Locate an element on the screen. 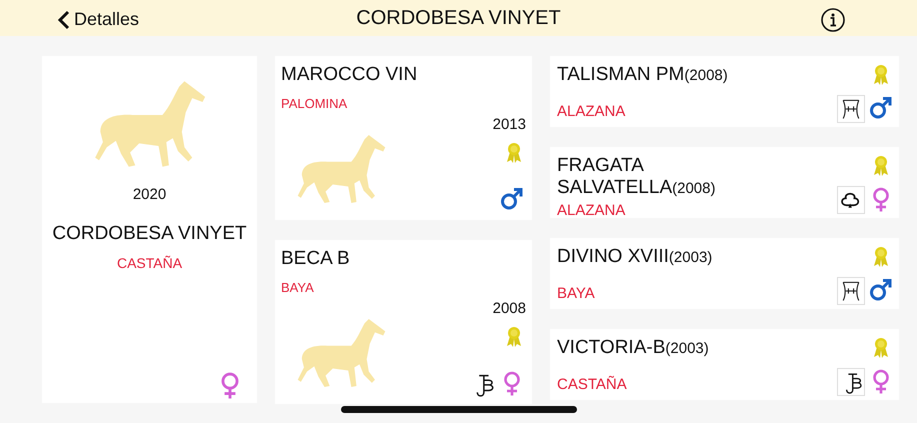 Image resolution: width=917 pixels, height=423 pixels. birth-year: 2020 is located at coordinates (149, 195).